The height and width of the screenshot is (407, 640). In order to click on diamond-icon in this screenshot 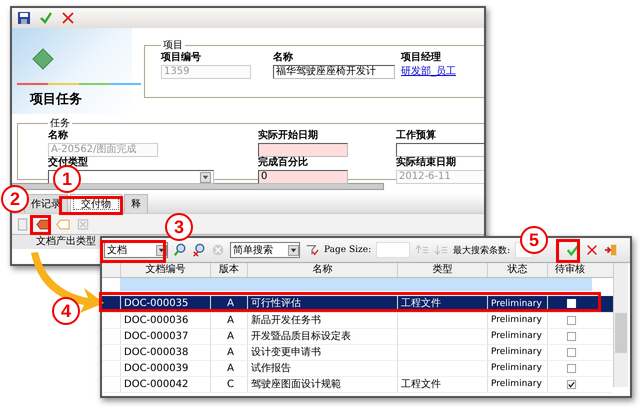, I will do `click(43, 59)`.